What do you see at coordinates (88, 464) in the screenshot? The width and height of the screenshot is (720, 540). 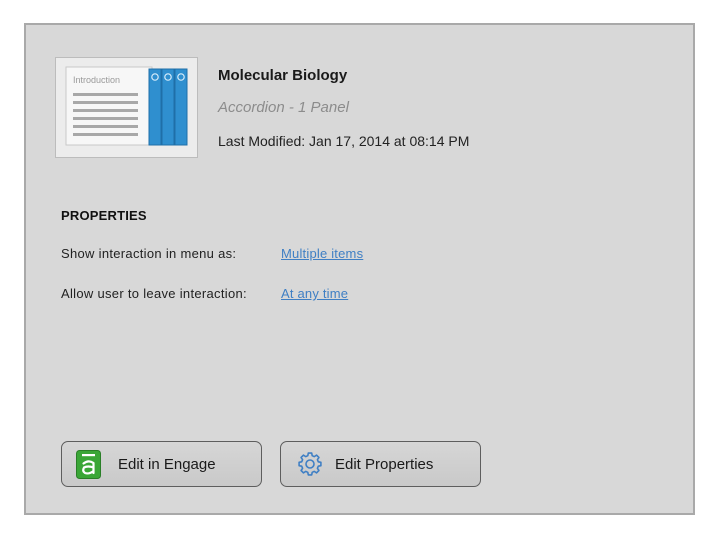 I see `engage-icon` at bounding box center [88, 464].